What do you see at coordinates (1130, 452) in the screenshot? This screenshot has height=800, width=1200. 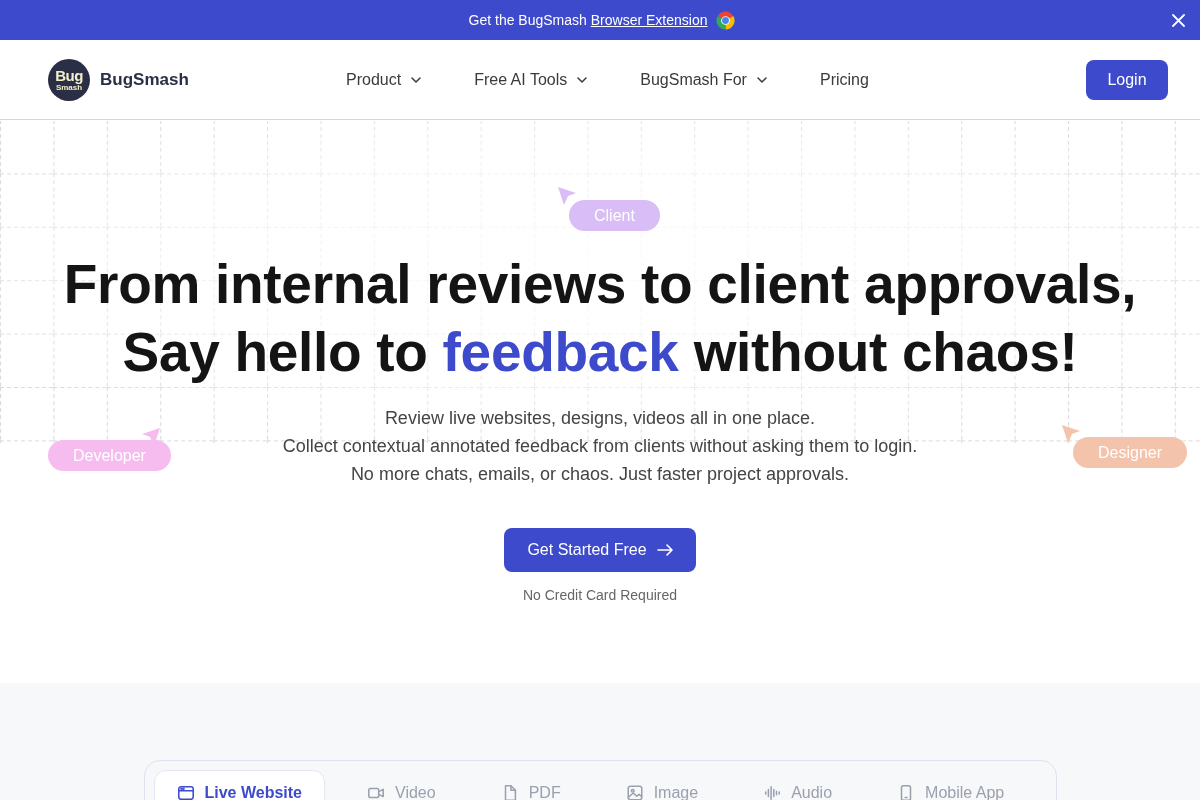 I see `cursor-label: Designer` at bounding box center [1130, 452].